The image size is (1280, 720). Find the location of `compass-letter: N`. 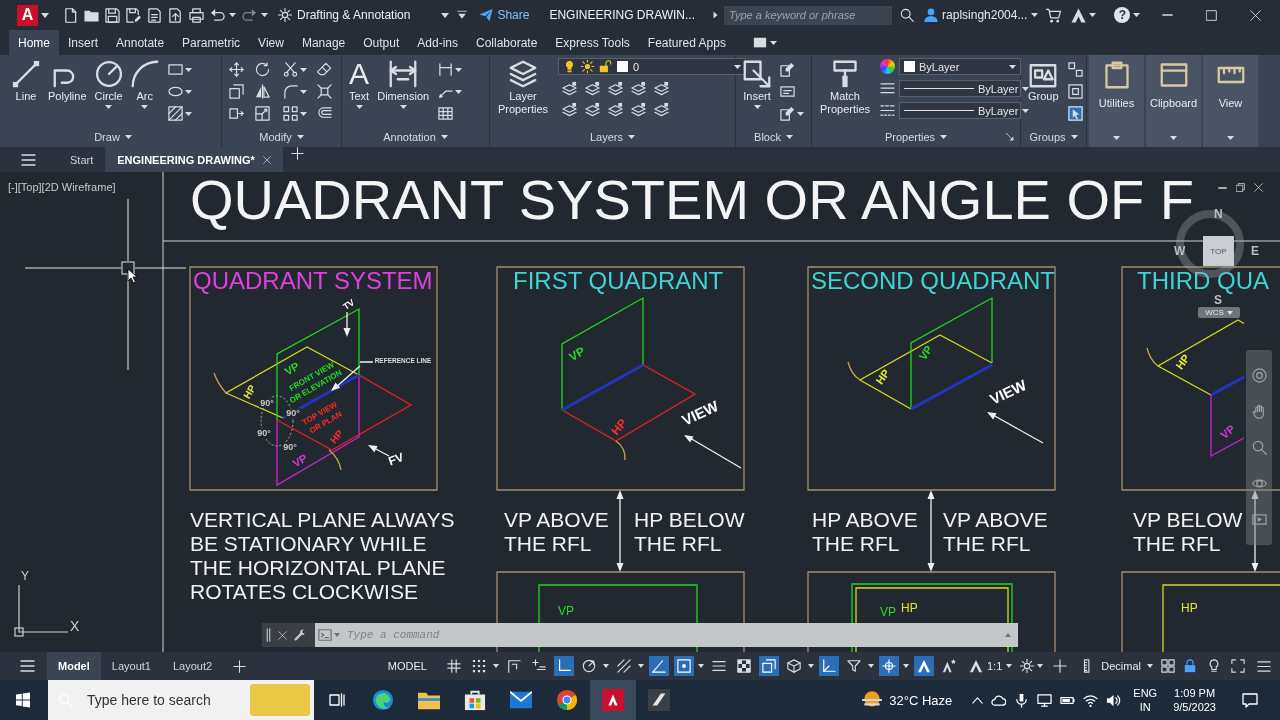

compass-letter: N is located at coordinates (1218, 214).